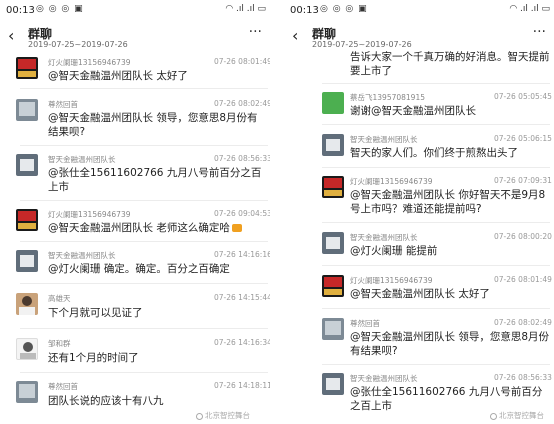 This screenshot has width=554, height=424. I want to click on message-time: 07-26 09:04:53, so click(242, 213).